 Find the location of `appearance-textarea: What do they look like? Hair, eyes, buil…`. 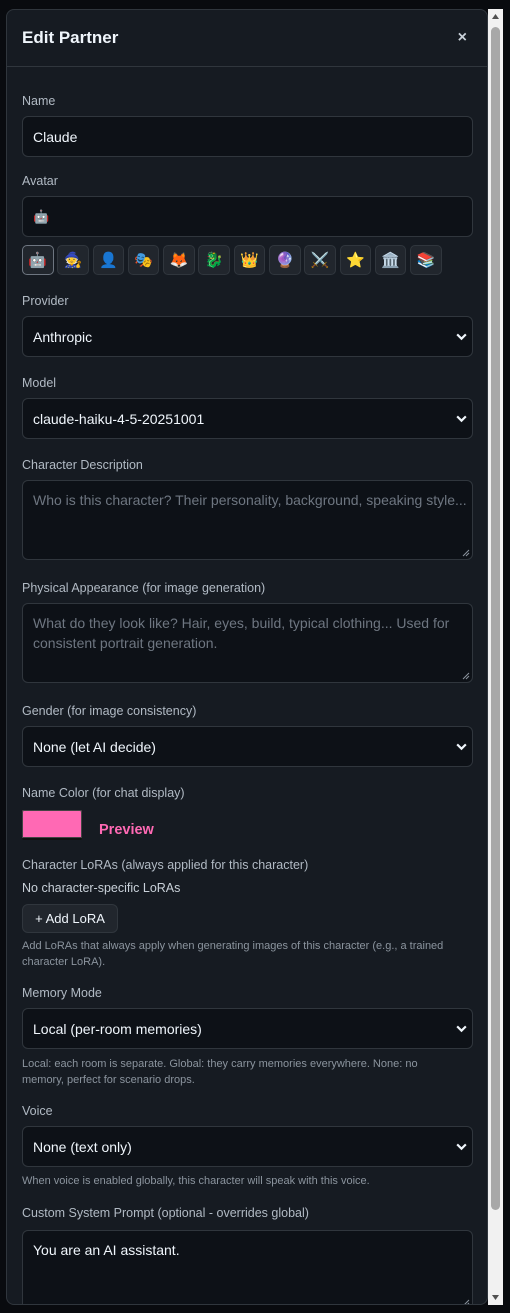

appearance-textarea: What do they look like? Hair, eyes, buil… is located at coordinates (247, 643).